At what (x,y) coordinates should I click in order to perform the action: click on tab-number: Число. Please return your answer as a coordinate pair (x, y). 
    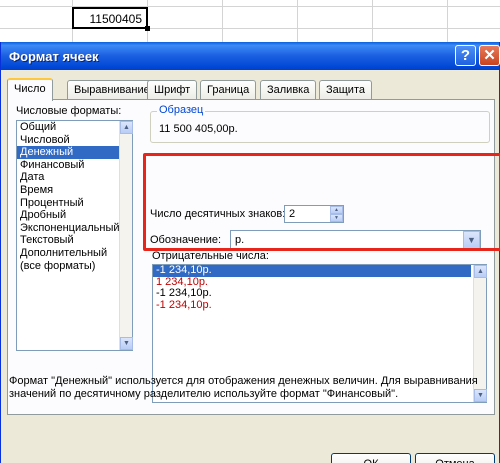
    Looking at the image, I should click on (30, 89).